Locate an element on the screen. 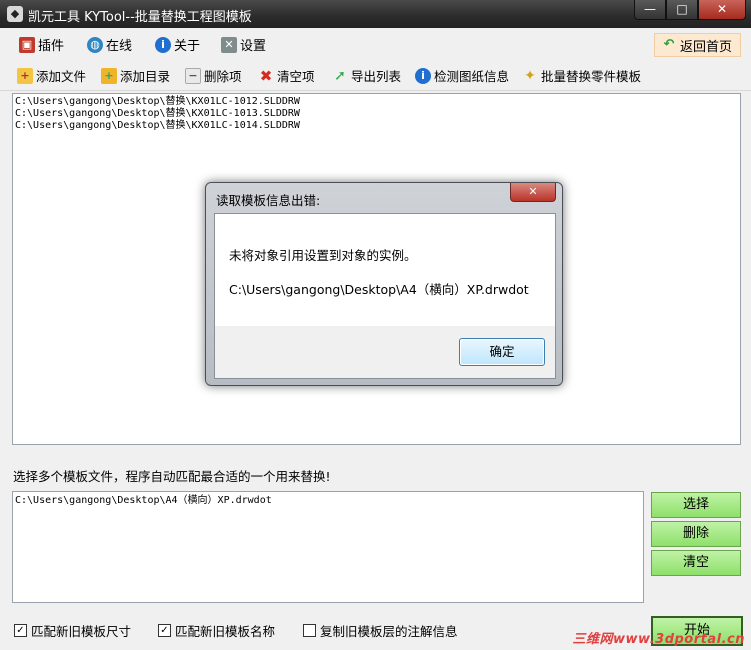  option-match-name: ✓ 匹配新旧模板名称 is located at coordinates (216, 630).